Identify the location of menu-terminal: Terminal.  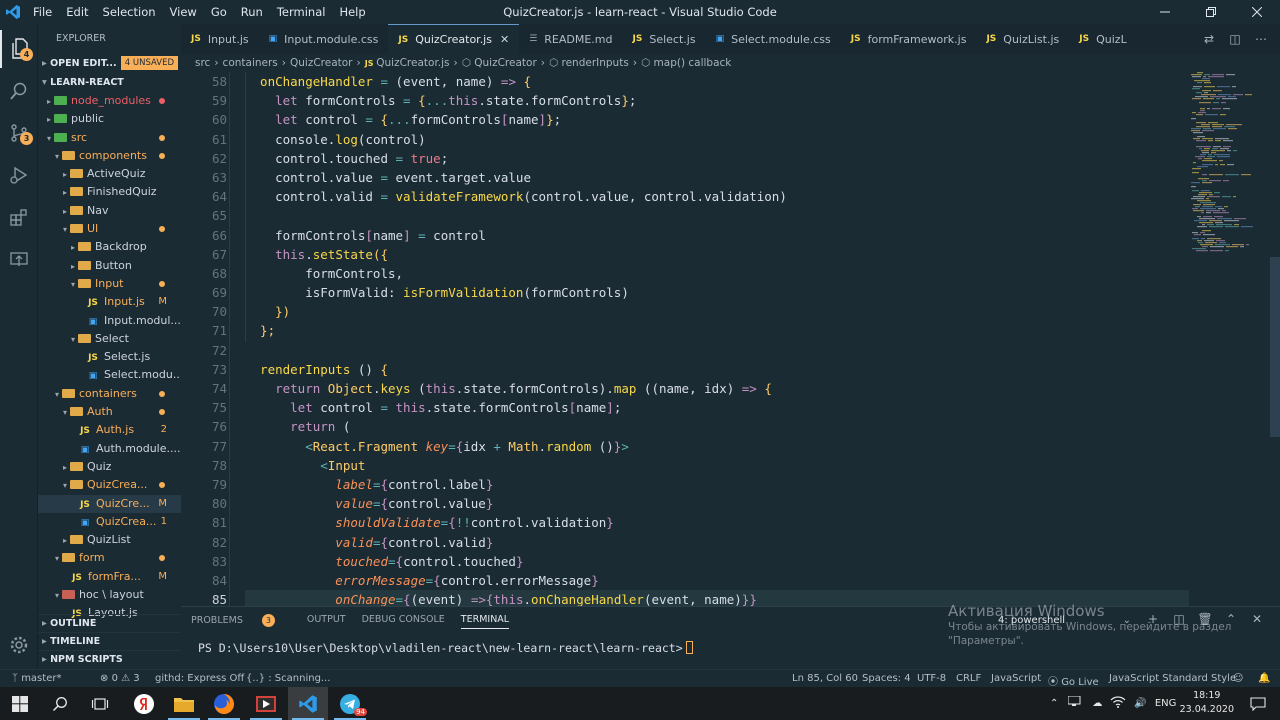
(301, 12).